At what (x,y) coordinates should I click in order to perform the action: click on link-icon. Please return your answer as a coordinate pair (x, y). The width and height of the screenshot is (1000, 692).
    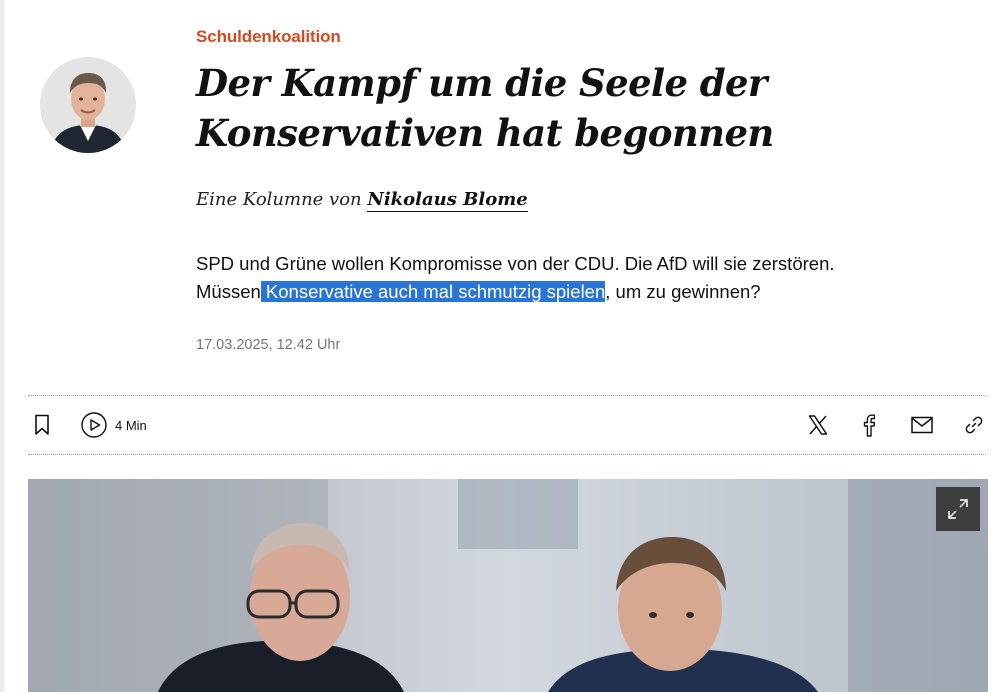
    Looking at the image, I should click on (974, 425).